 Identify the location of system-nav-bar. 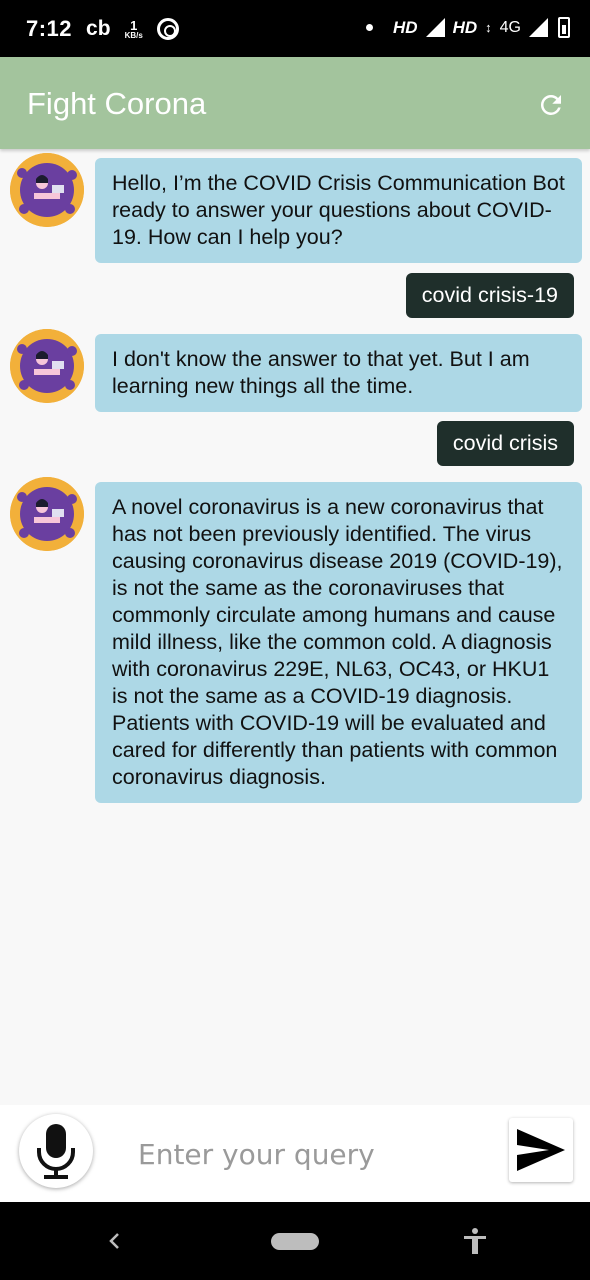
(295, 1241).